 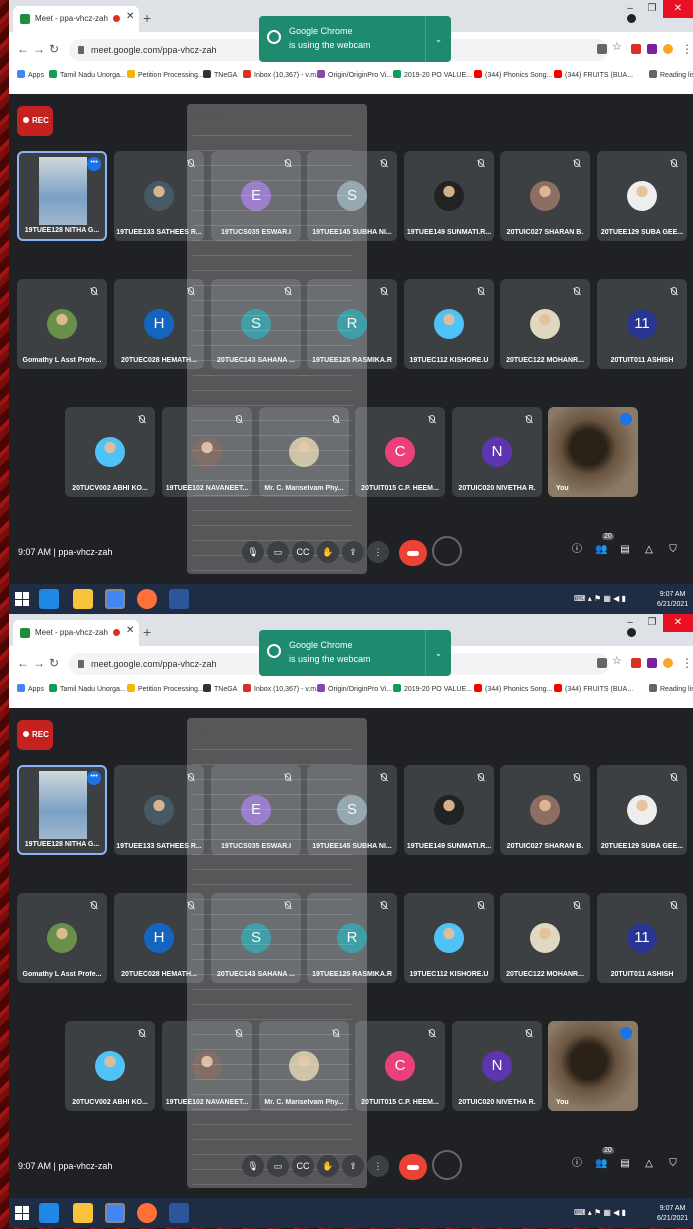 I want to click on back-icon: ←, so click(x=23, y=663).